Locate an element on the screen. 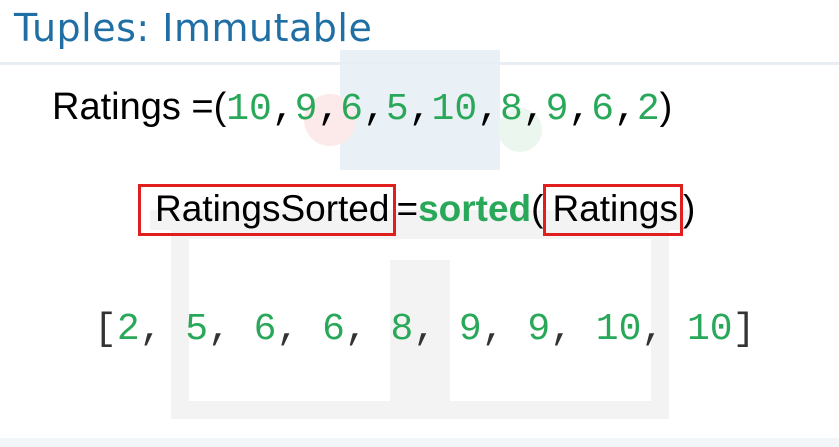 The width and height of the screenshot is (839, 447). tuple-close: ) is located at coordinates (666, 107).